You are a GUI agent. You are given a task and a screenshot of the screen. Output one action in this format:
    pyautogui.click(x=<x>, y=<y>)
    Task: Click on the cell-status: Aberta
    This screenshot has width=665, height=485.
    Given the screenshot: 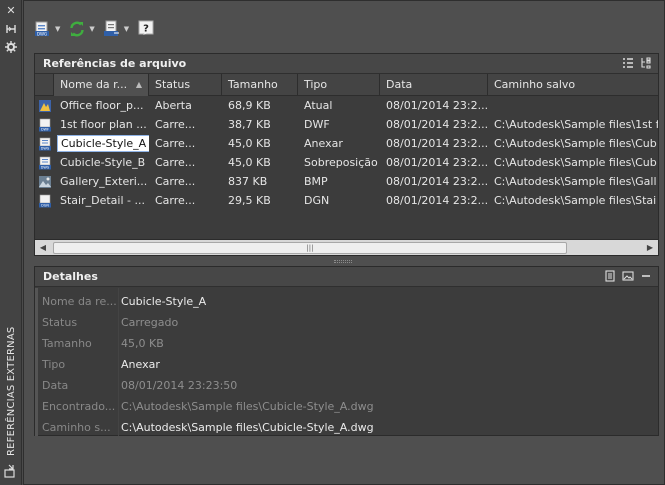 What is the action you would take?
    pyautogui.click(x=173, y=105)
    